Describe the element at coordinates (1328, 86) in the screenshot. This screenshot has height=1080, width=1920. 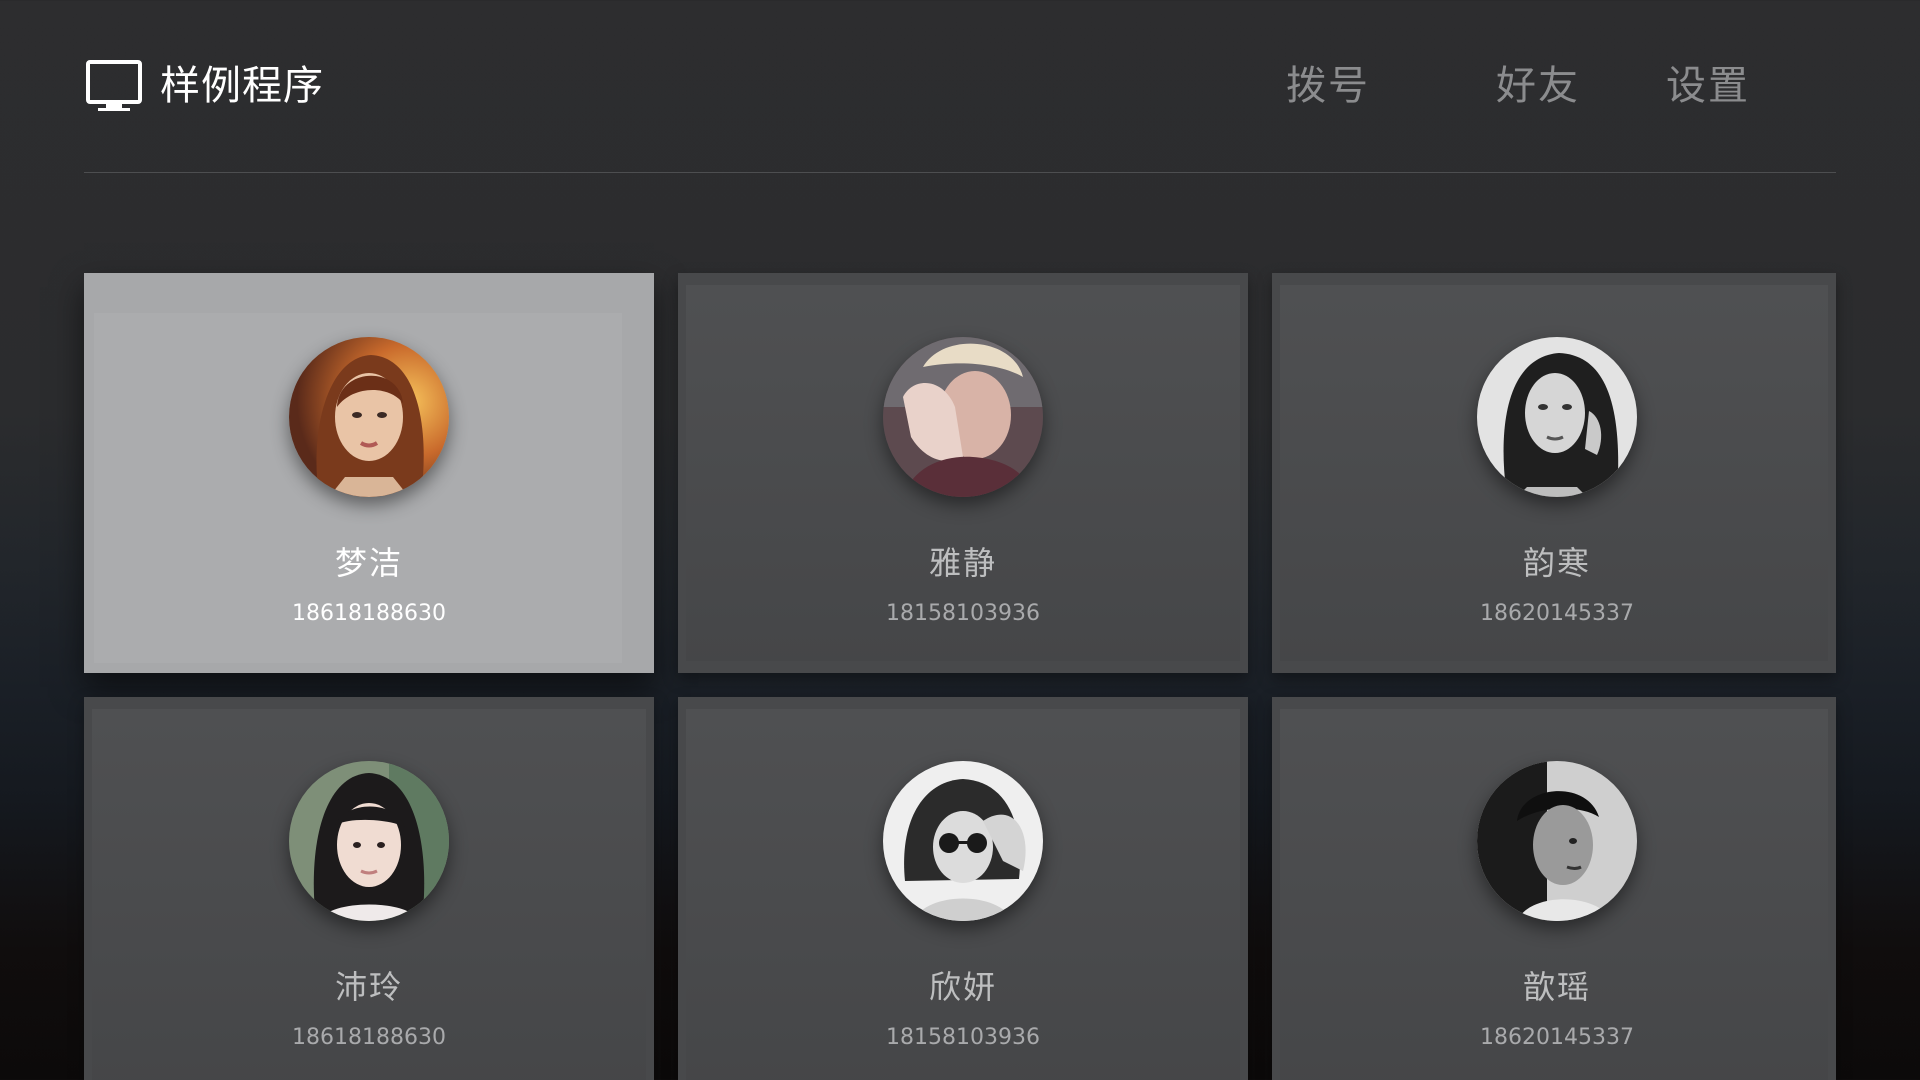
I see `nav-dial: 拨号` at that location.